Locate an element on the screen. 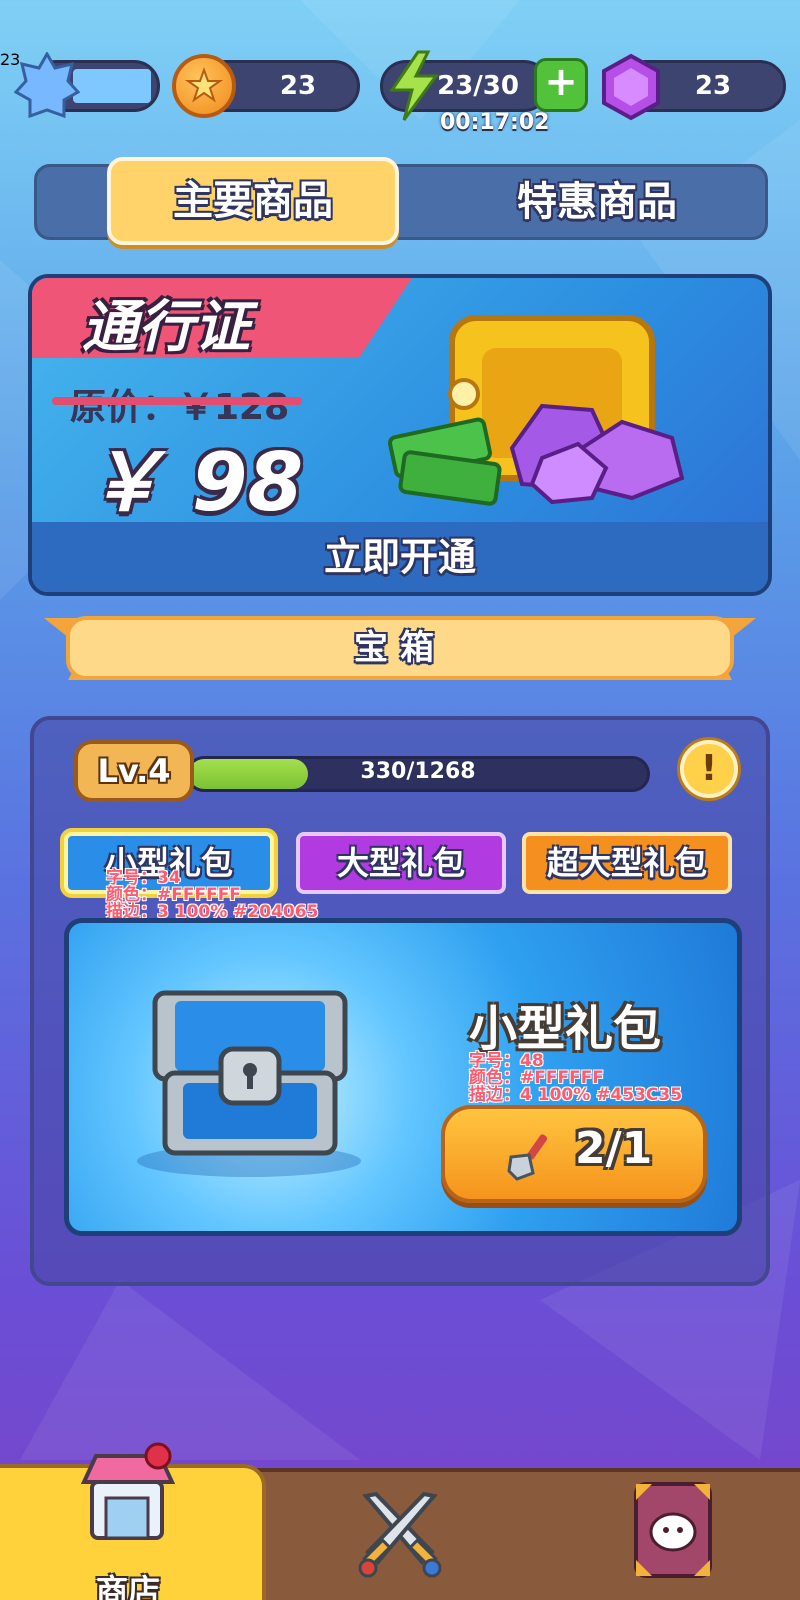 This screenshot has height=1600, width=800. price-strikethrough is located at coordinates (177, 401).